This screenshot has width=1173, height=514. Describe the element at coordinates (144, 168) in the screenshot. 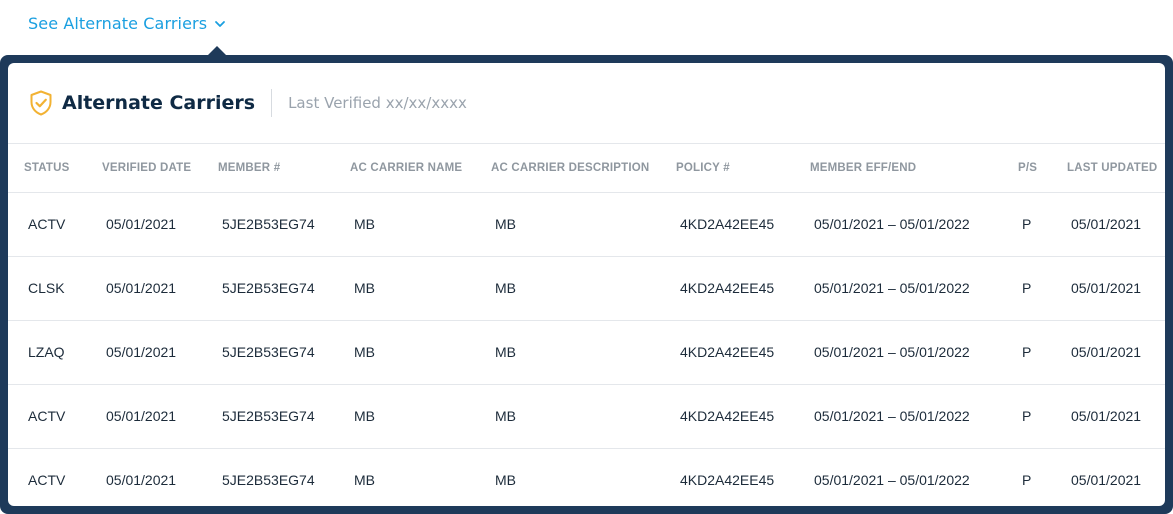

I see `column-header-verified-date: VERIFIED DATE` at that location.